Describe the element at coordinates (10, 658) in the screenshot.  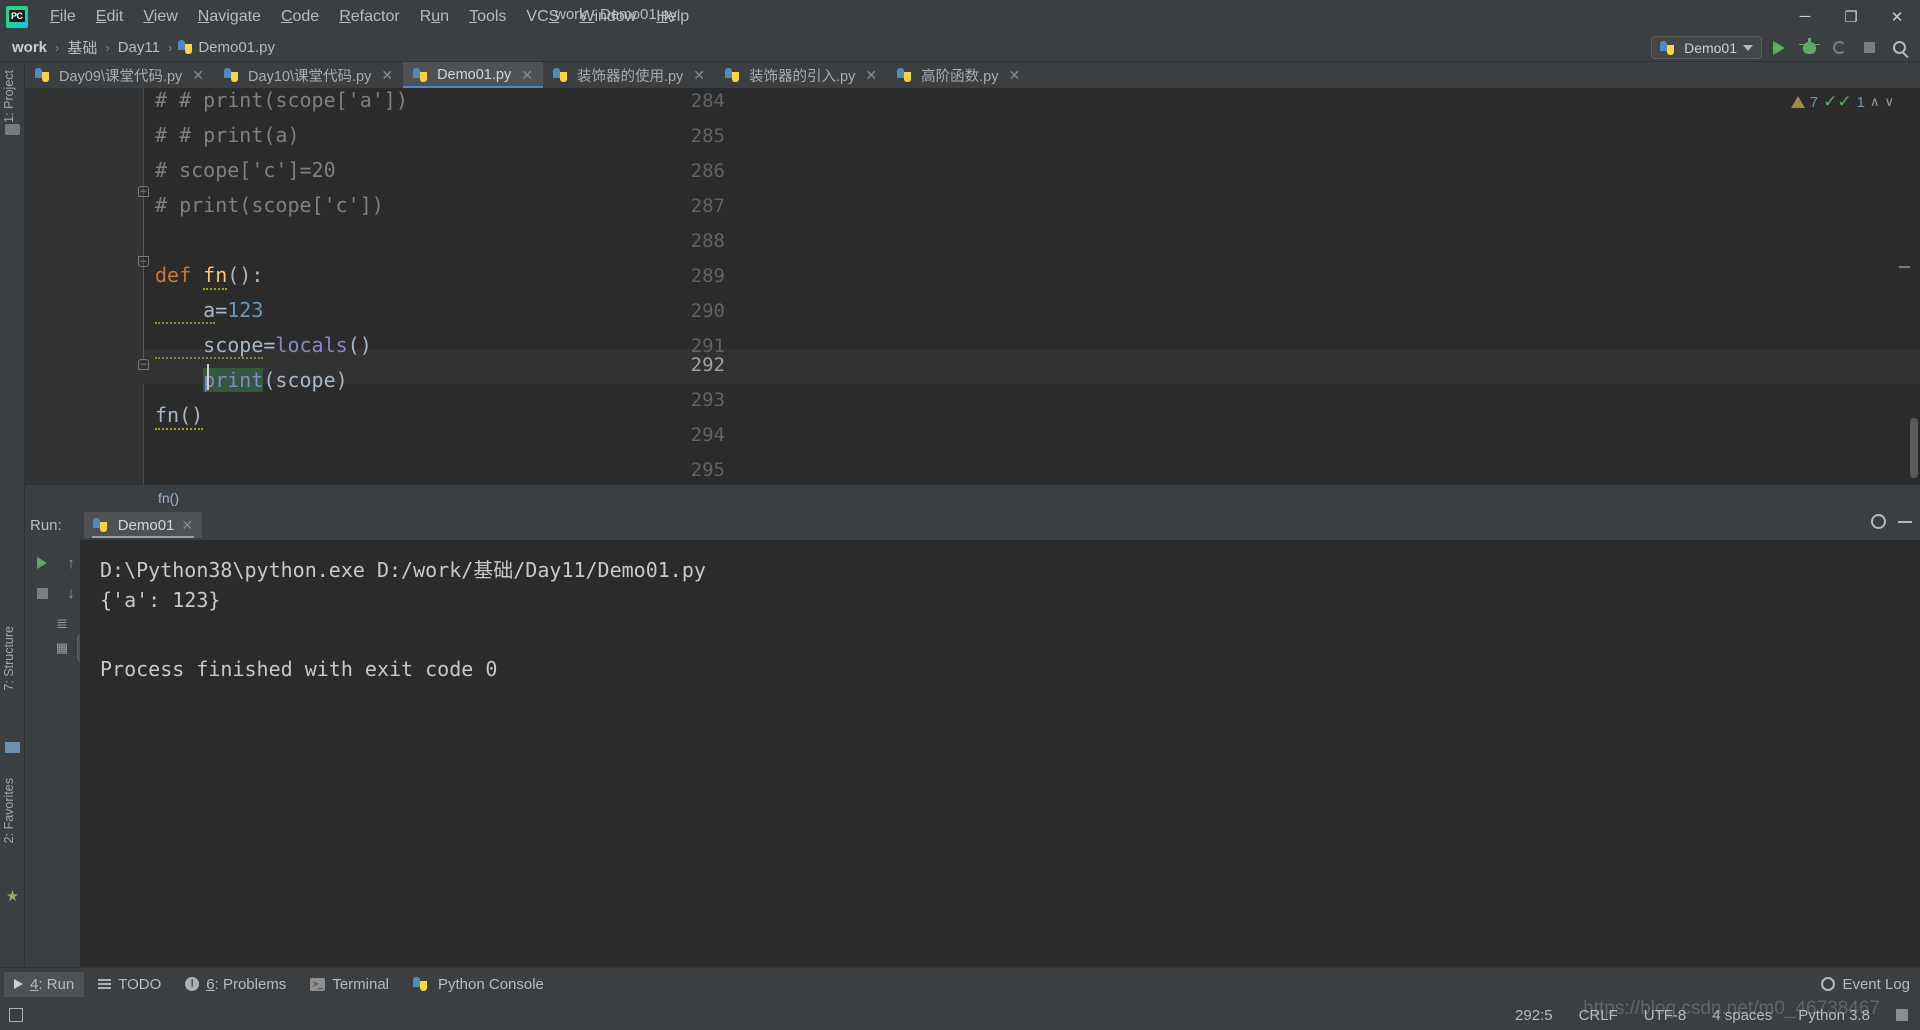
I see `sidebar-item-structure: 7: Structure` at that location.